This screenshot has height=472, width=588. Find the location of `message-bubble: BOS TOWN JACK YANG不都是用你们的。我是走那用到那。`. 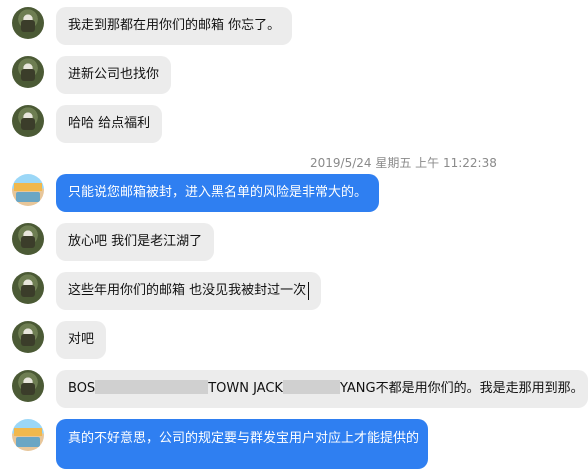

message-bubble: BOS TOWN JACK YANG不都是用你们的。我是走那用到那。 is located at coordinates (322, 389).